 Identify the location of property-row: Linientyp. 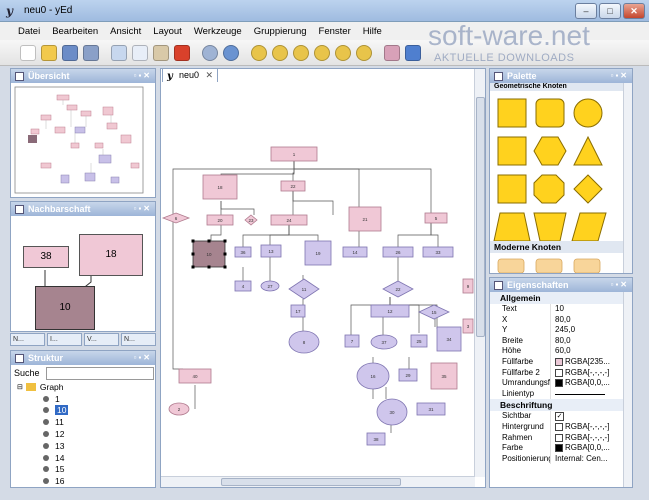
(561, 394).